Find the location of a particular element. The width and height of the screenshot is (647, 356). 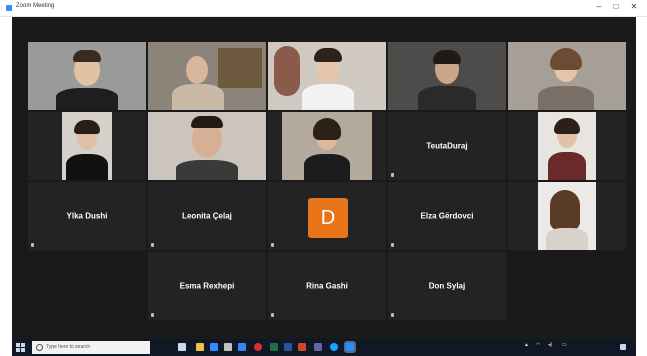

edge-browser-icon is located at coordinates (214, 347).